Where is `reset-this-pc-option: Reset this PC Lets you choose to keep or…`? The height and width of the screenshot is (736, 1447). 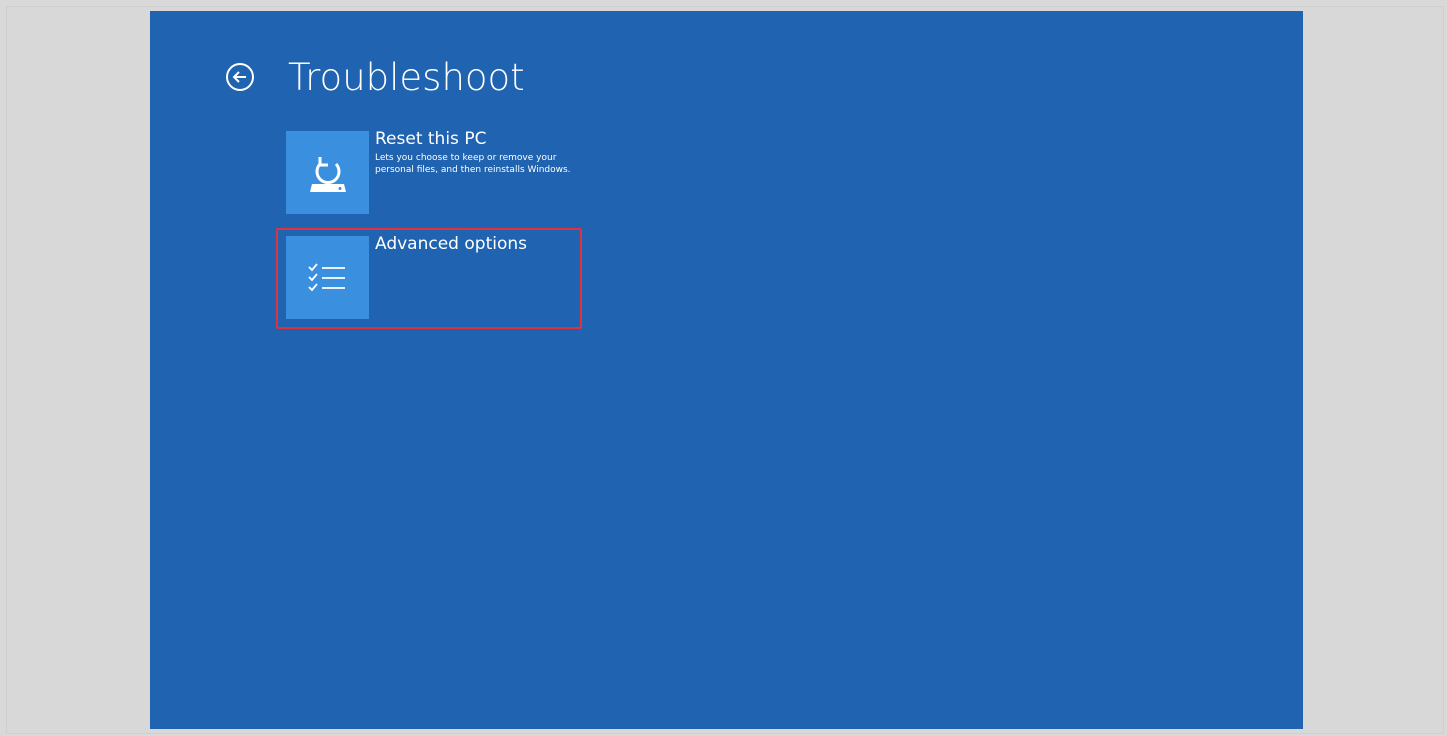 reset-this-pc-option: Reset this PC Lets you choose to keep or… is located at coordinates (430, 171).